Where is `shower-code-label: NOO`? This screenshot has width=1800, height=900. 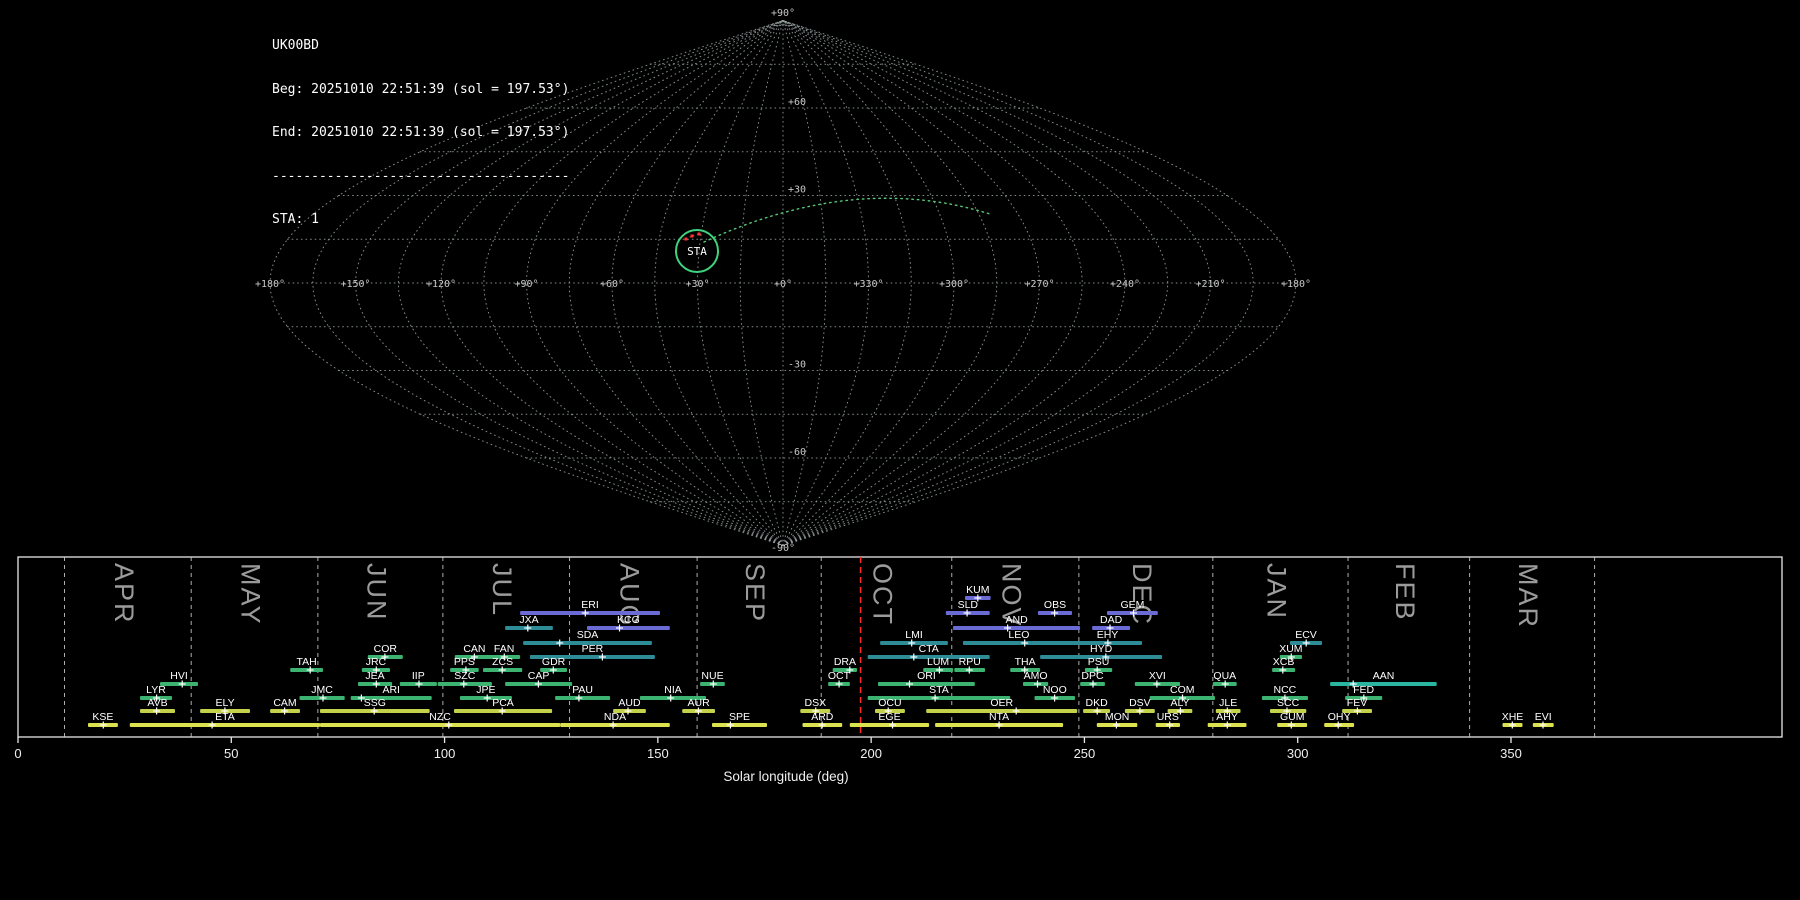
shower-code-label: NOO is located at coordinates (1055, 690).